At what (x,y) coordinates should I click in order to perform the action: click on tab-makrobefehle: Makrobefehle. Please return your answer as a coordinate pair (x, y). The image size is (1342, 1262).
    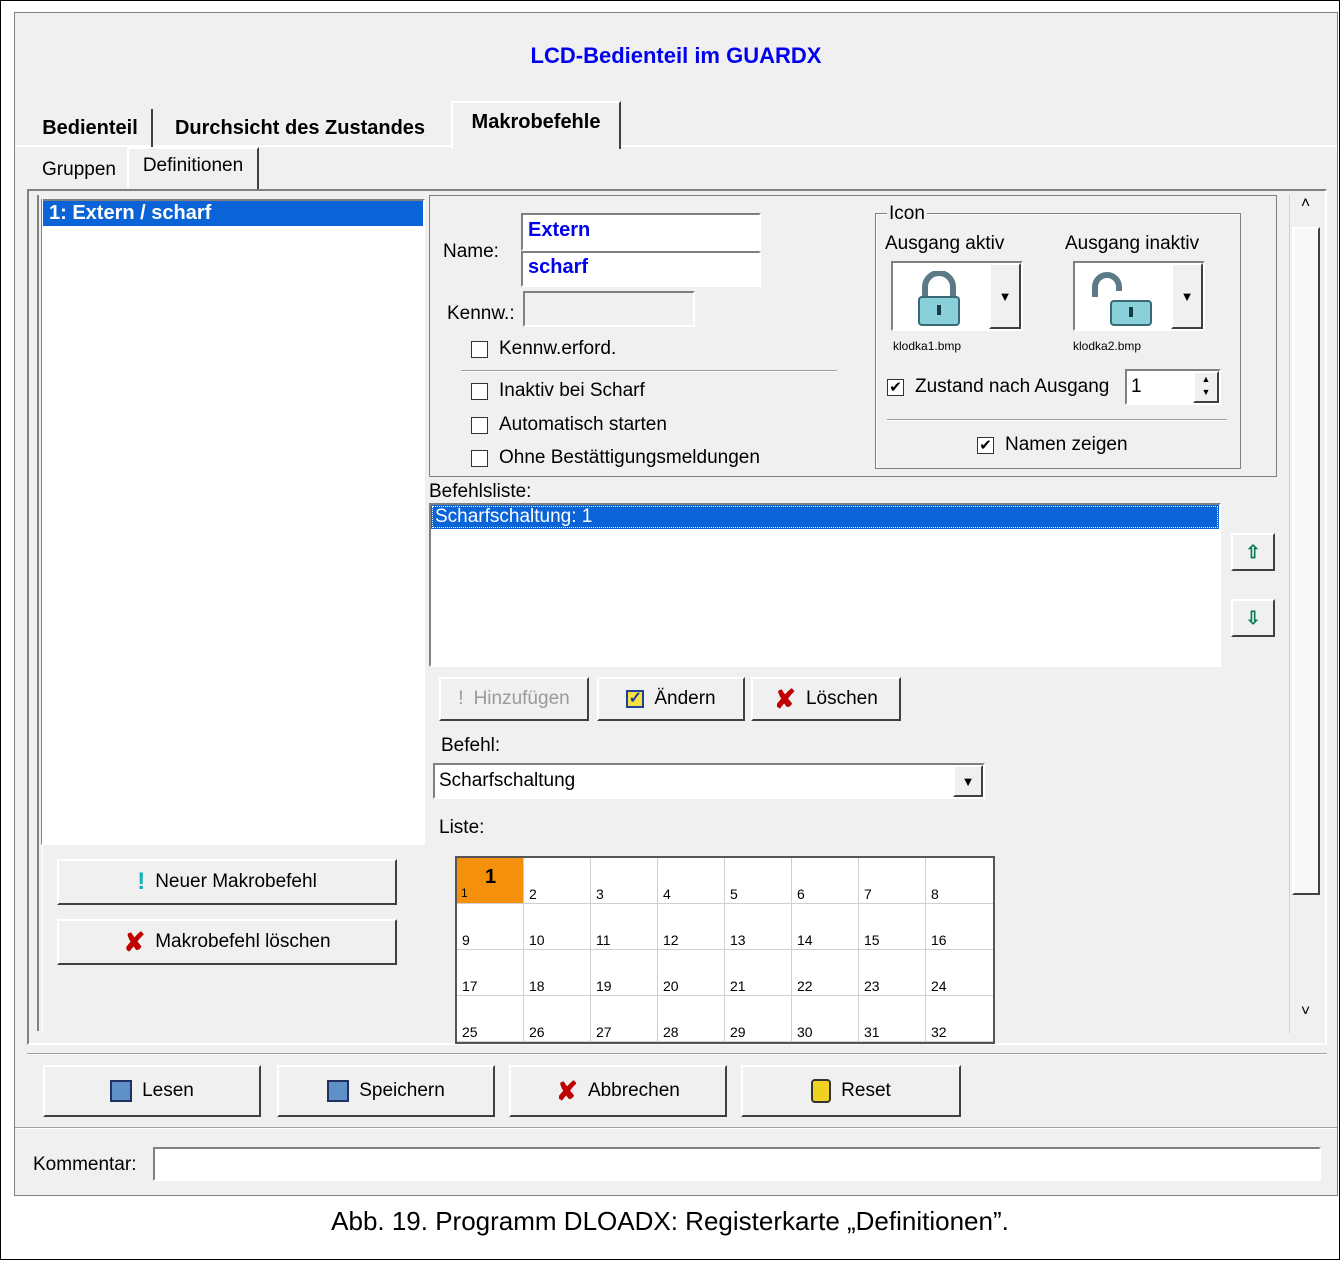
    Looking at the image, I should click on (536, 125).